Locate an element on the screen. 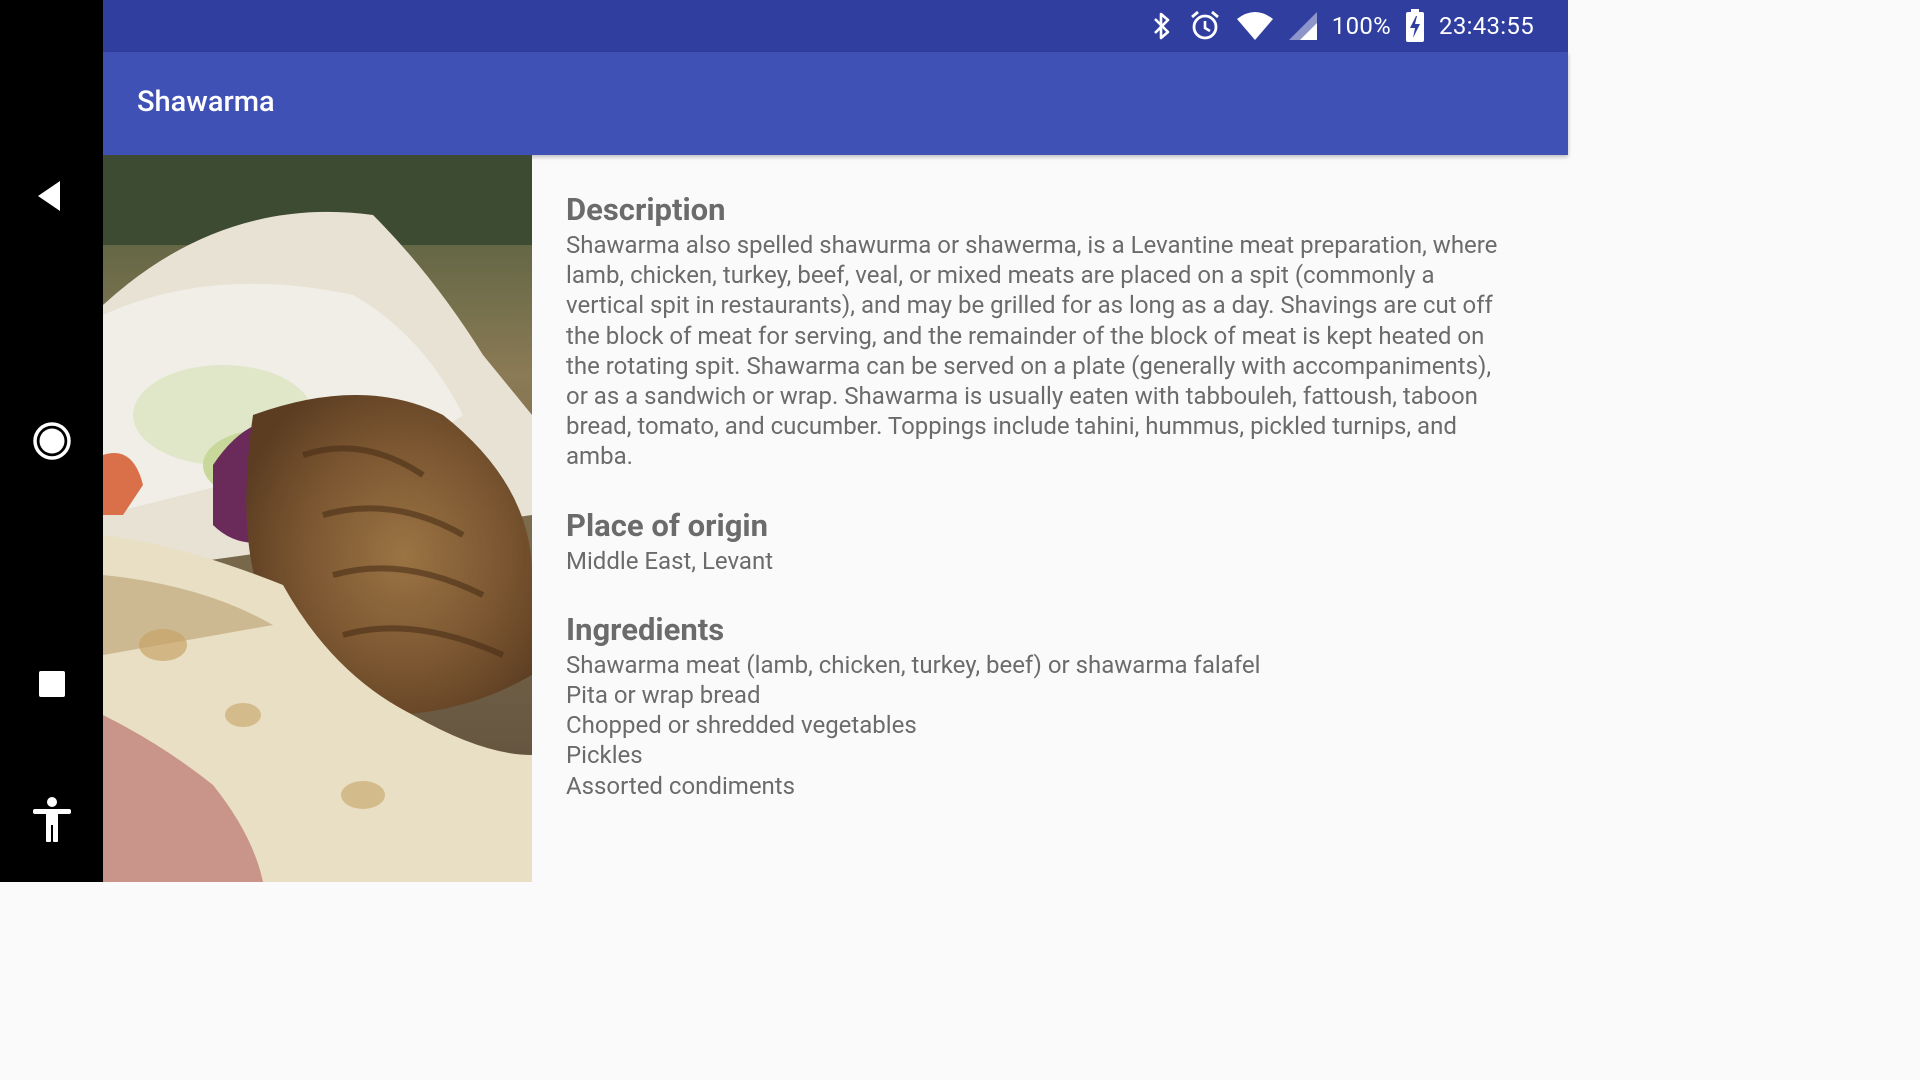 The image size is (1920, 1080). recents-button is located at coordinates (51, 684).